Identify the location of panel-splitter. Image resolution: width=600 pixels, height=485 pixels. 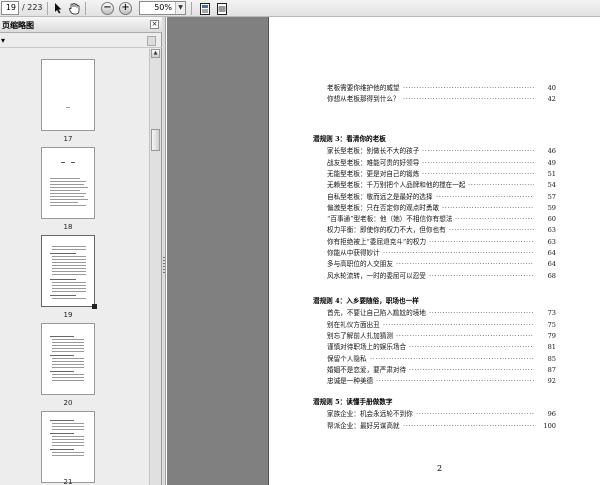
(164, 251).